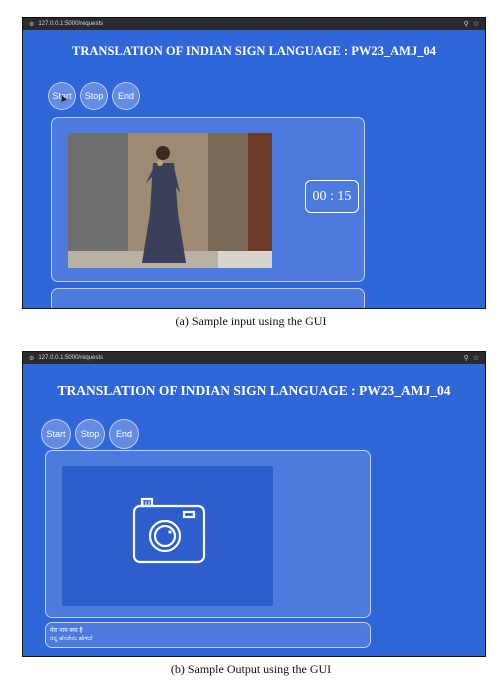 This screenshot has height=682, width=502. I want to click on start-button: Start, so click(56, 434).